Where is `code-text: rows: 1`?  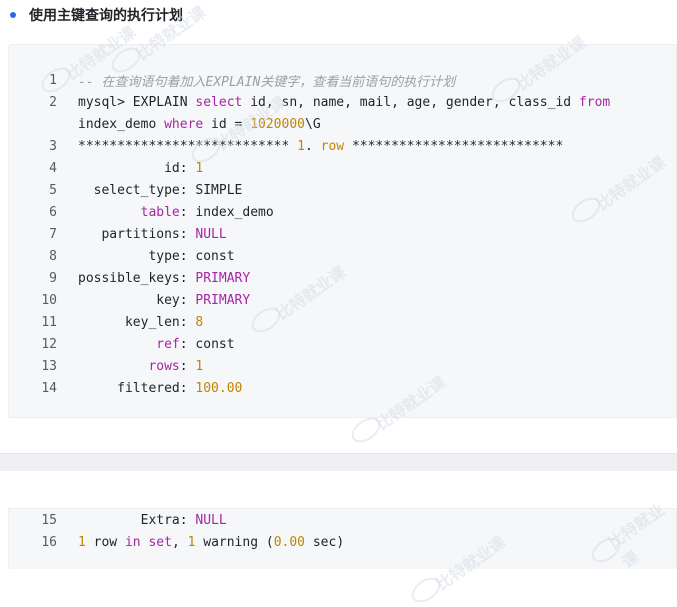
code-text: rows: 1 is located at coordinates (140, 366).